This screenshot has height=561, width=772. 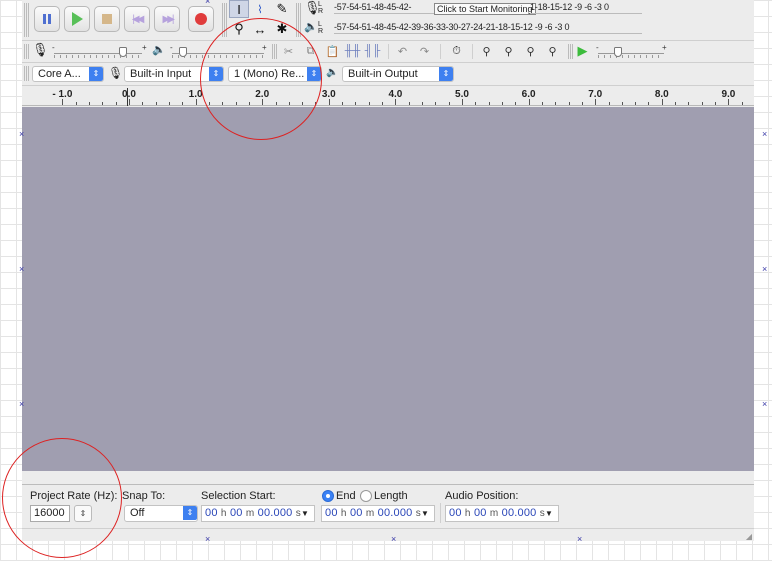 I want to click on fit-selection-button: ⚲, so click(x=530, y=51).